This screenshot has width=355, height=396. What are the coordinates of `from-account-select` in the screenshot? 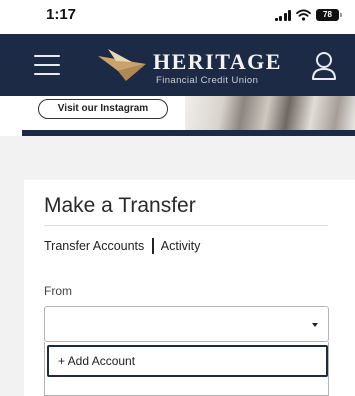 It's located at (186, 324).